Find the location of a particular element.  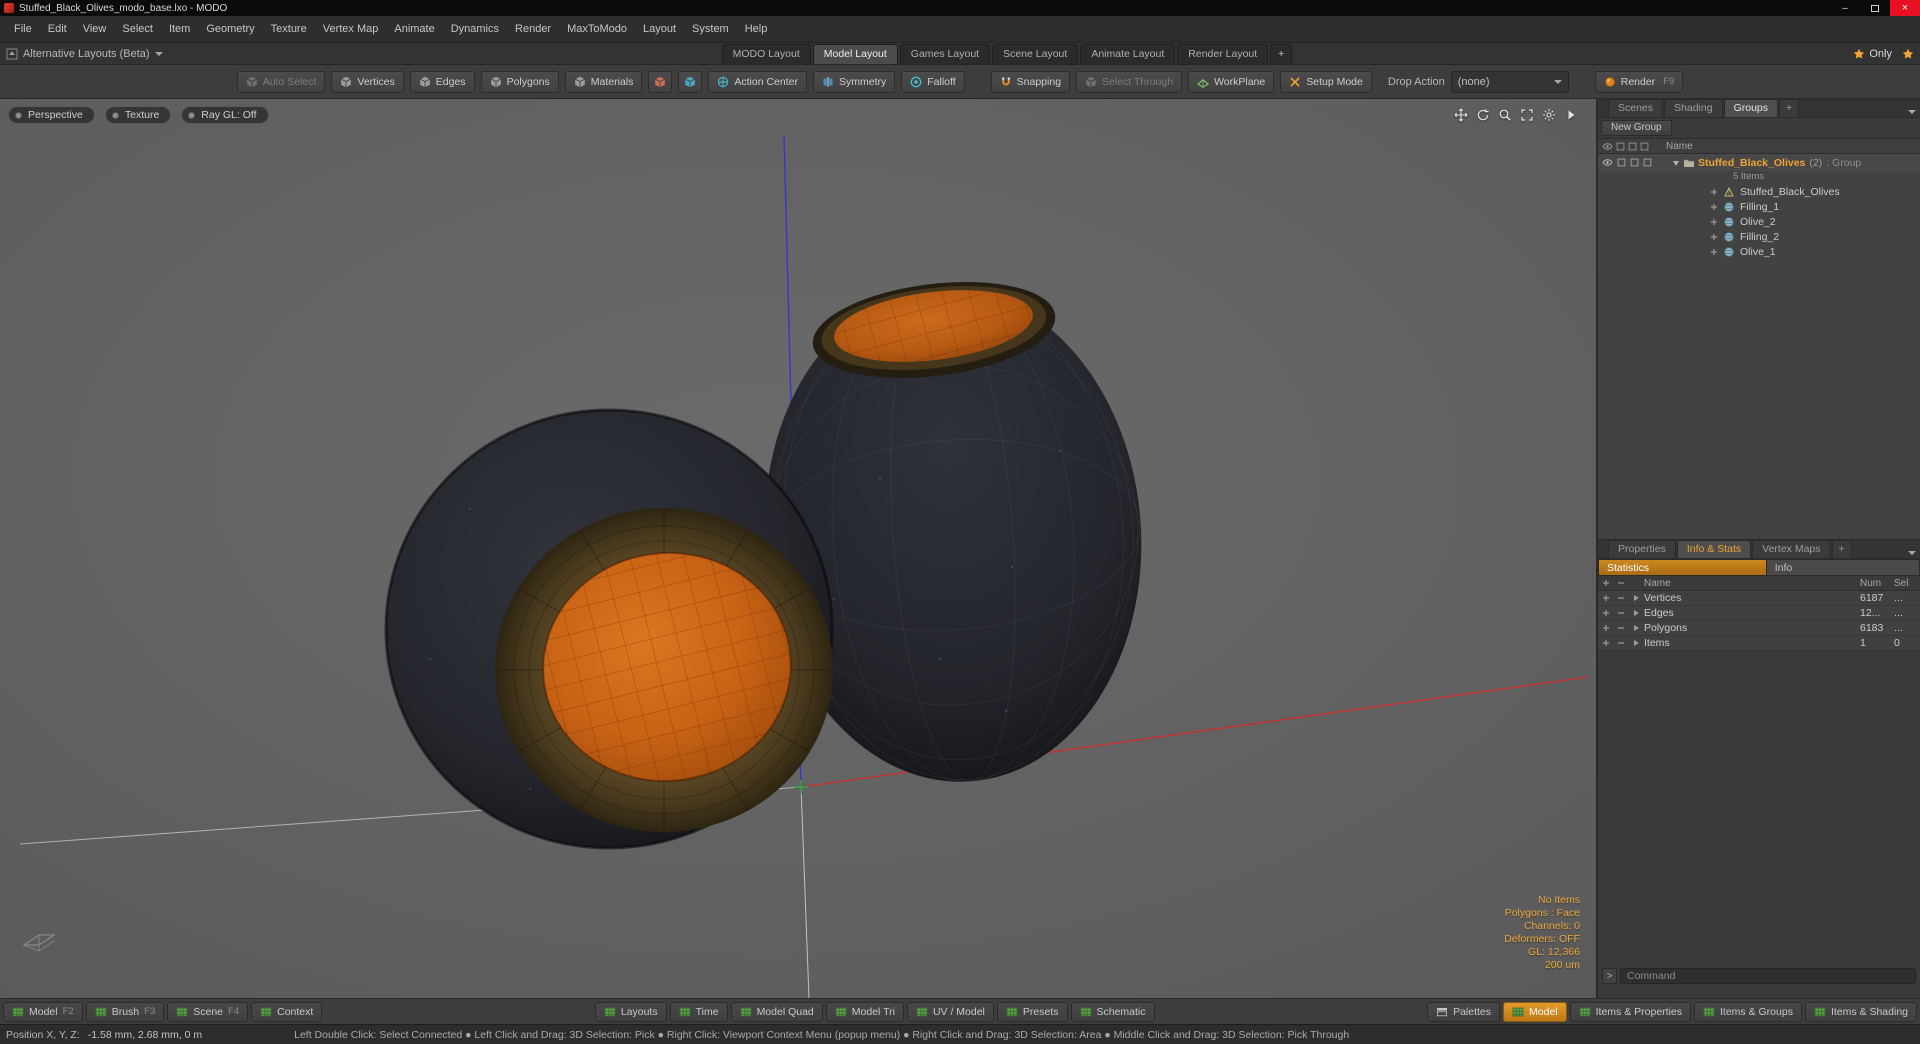

tab-scenes: Scenes is located at coordinates (1636, 108).